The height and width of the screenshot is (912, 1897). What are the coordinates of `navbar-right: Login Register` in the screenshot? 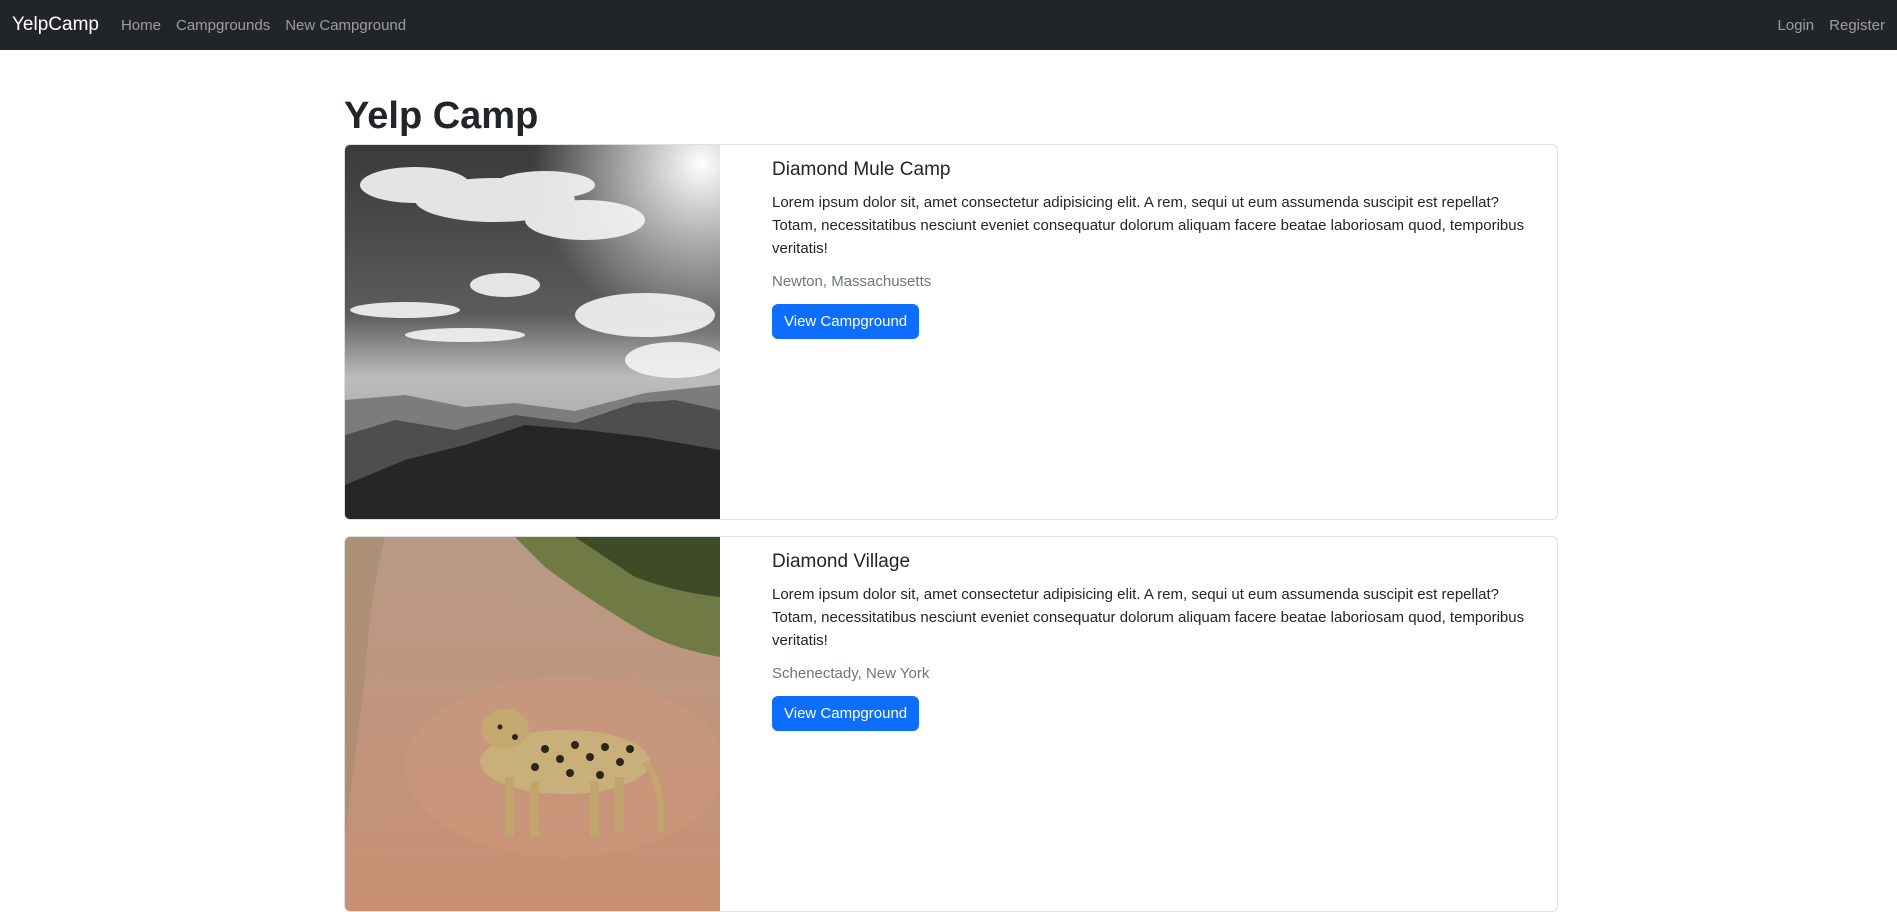 It's located at (1823, 25).